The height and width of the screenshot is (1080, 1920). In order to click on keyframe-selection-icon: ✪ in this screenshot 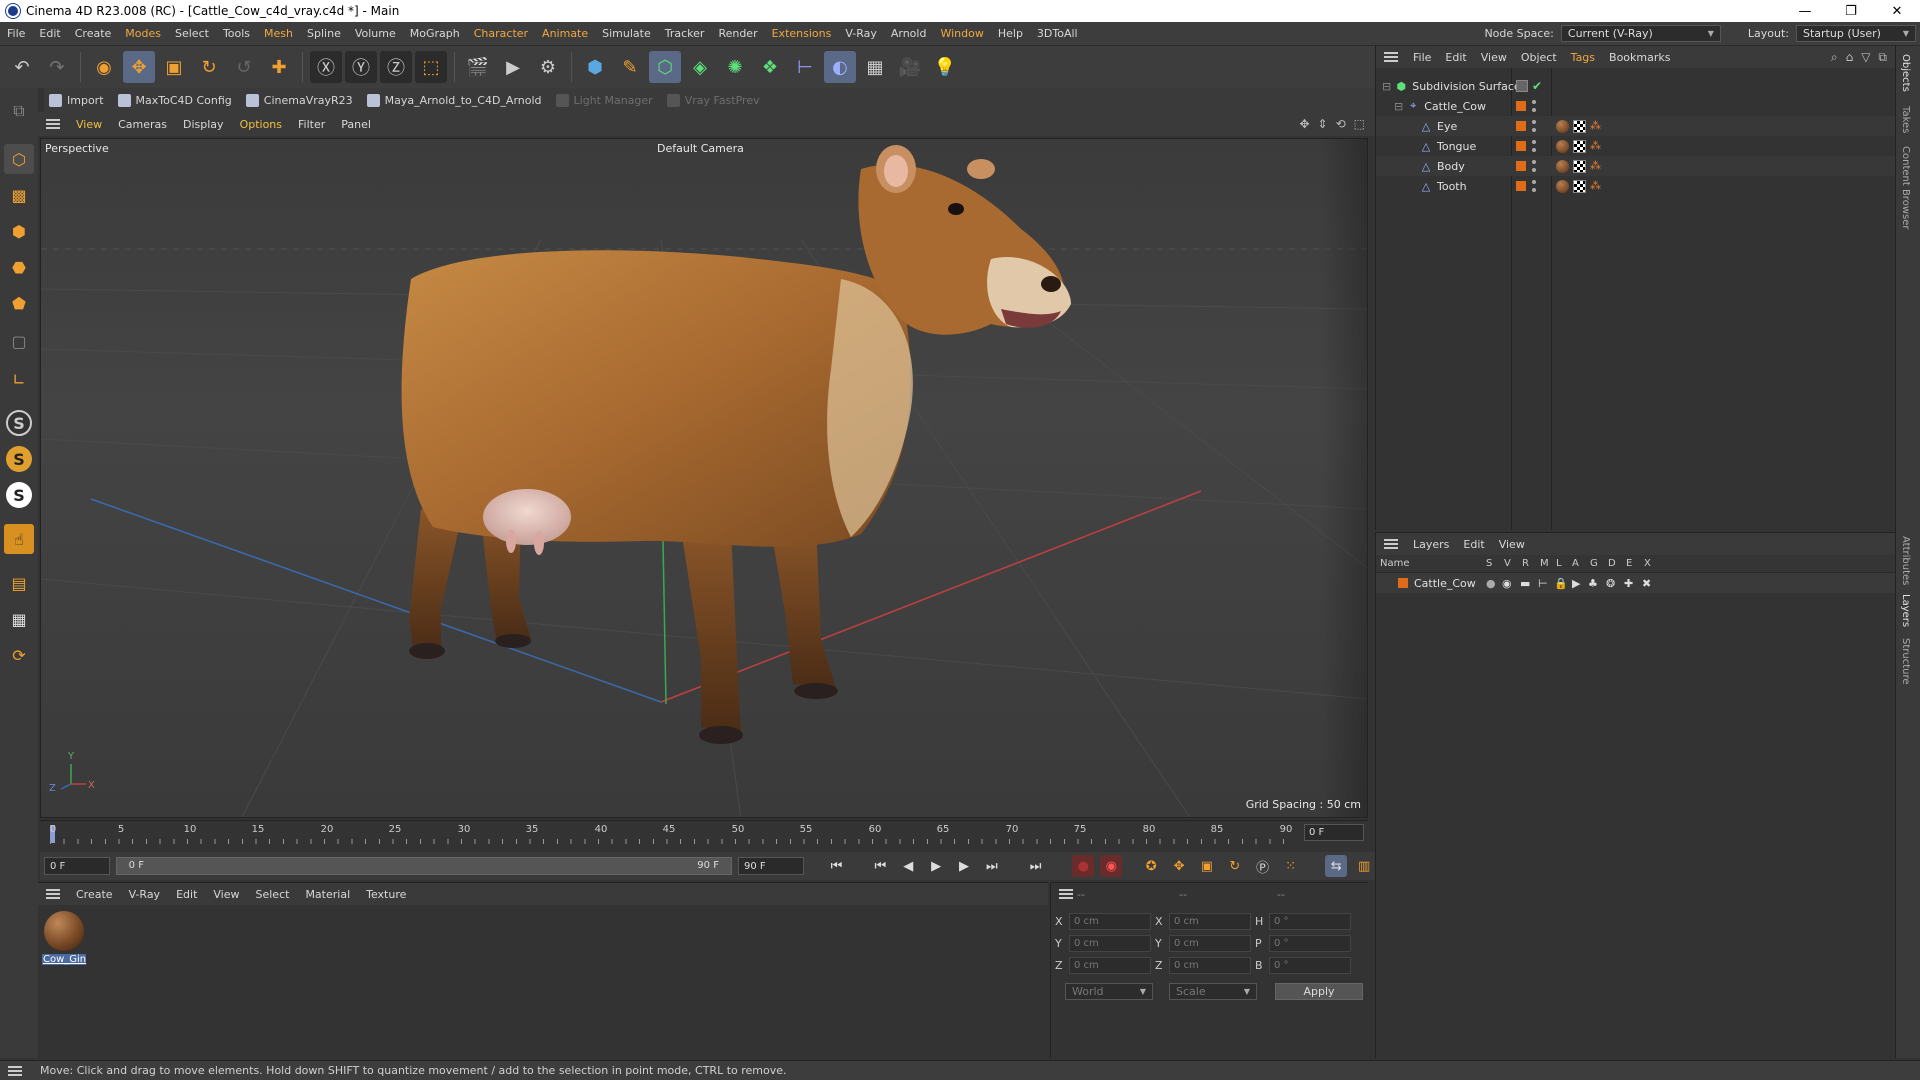, I will do `click(1151, 866)`.